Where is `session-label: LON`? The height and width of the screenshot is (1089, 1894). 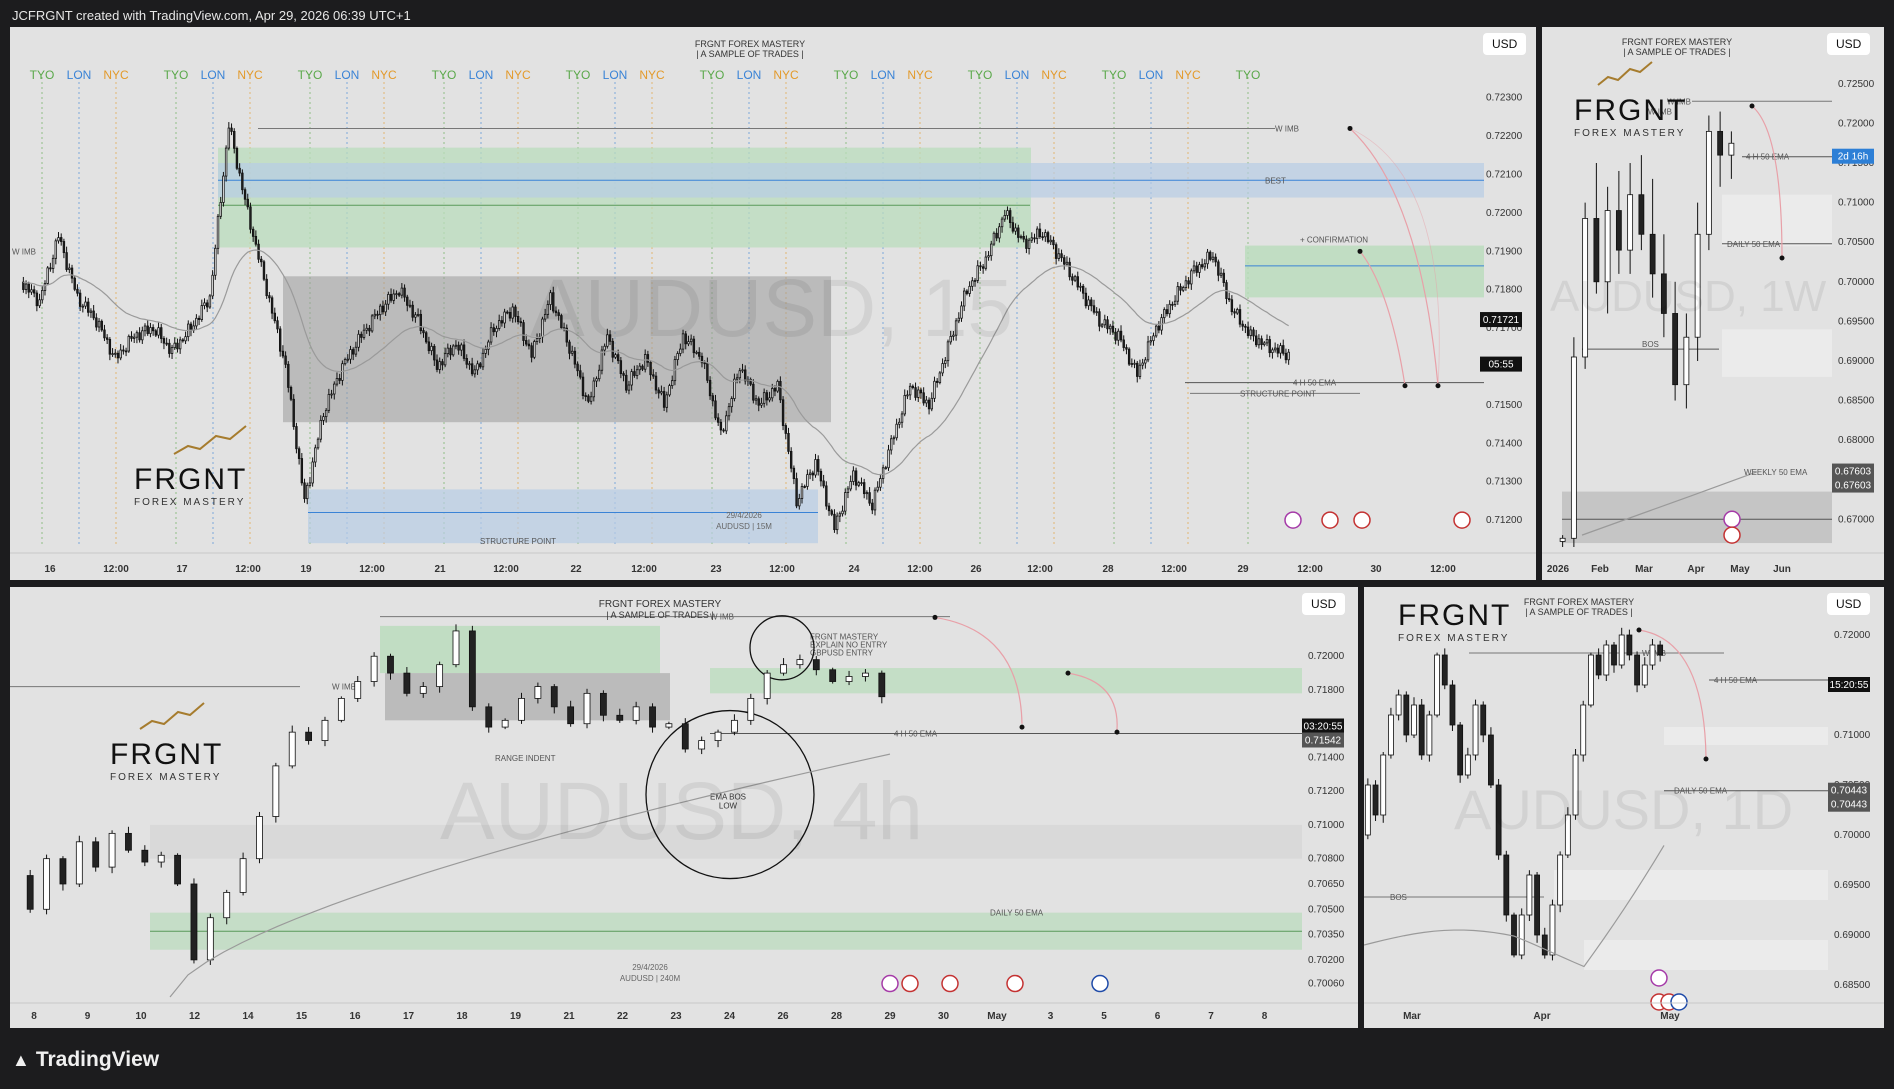
session-label: LON is located at coordinates (1017, 75).